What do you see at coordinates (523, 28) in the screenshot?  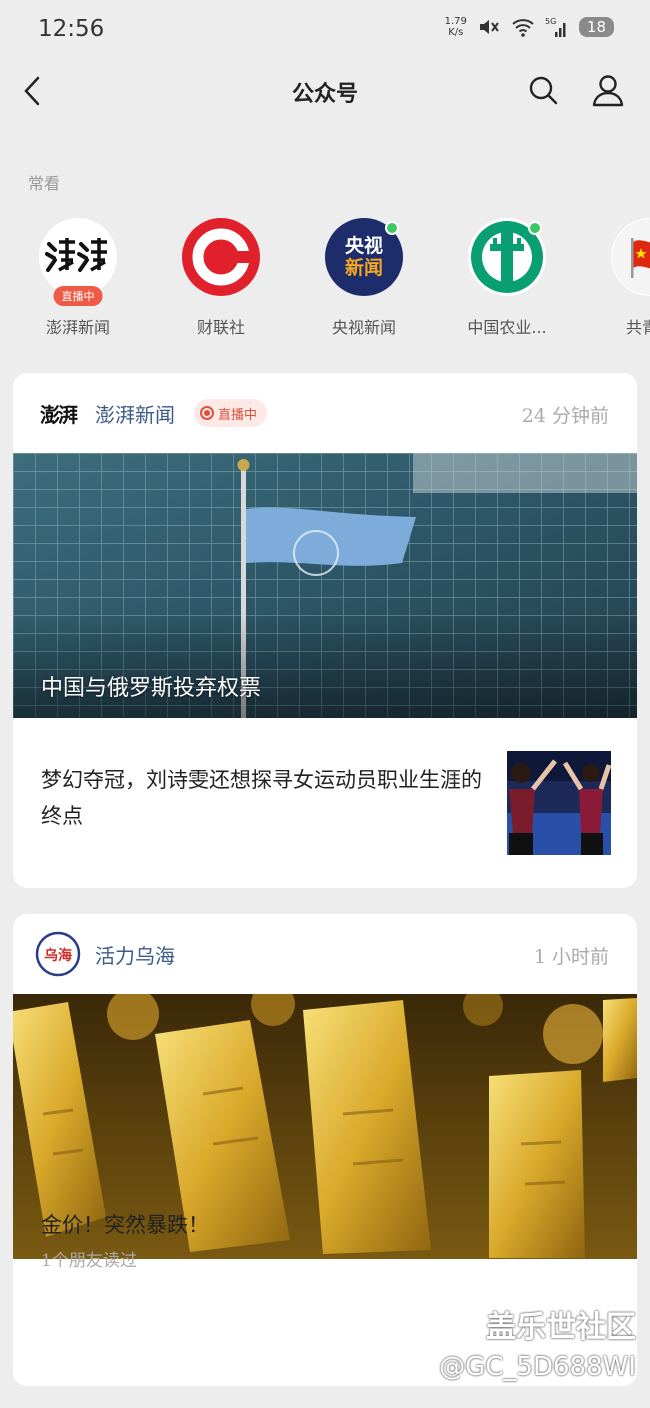 I see `wifi-icon` at bounding box center [523, 28].